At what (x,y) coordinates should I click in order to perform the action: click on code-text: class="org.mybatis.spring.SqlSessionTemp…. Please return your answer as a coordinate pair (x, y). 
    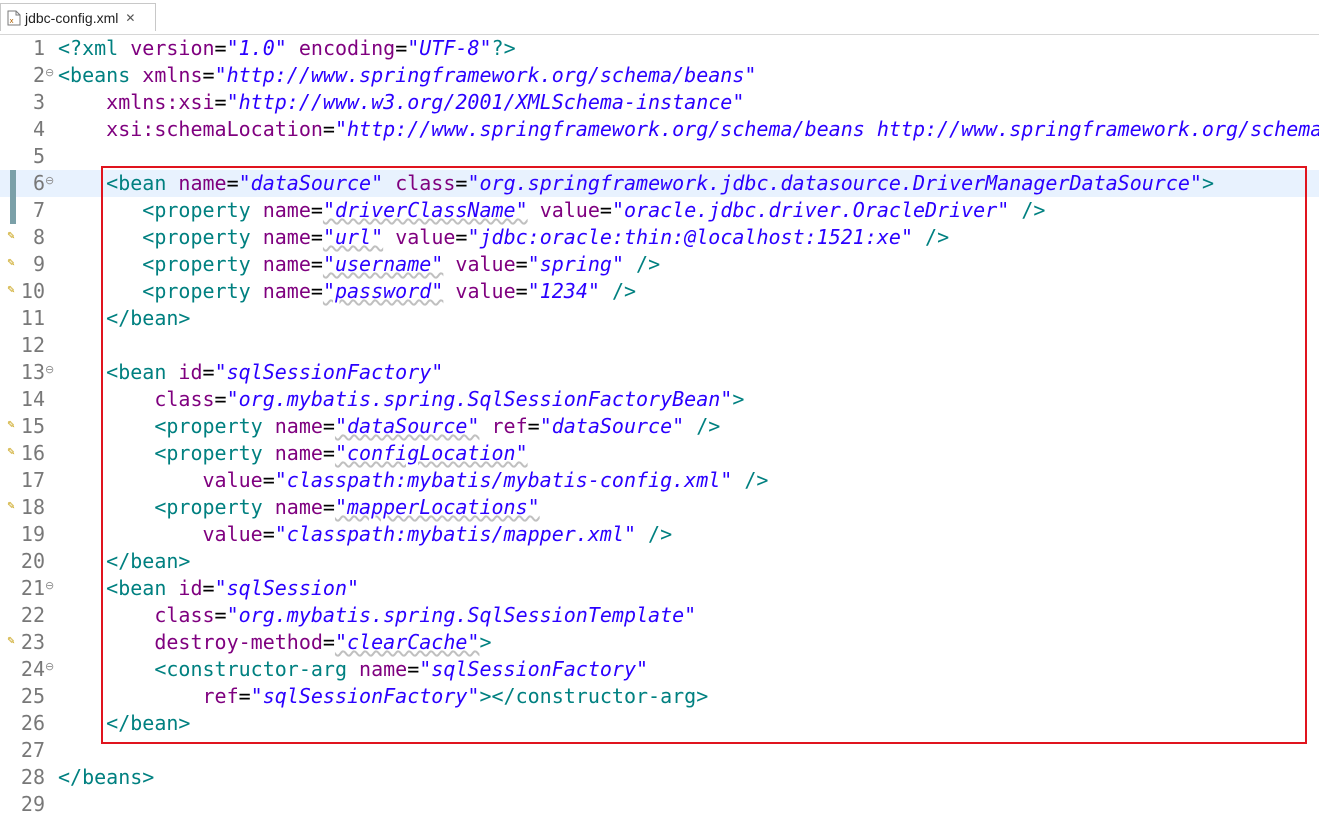
    Looking at the image, I should click on (377, 615).